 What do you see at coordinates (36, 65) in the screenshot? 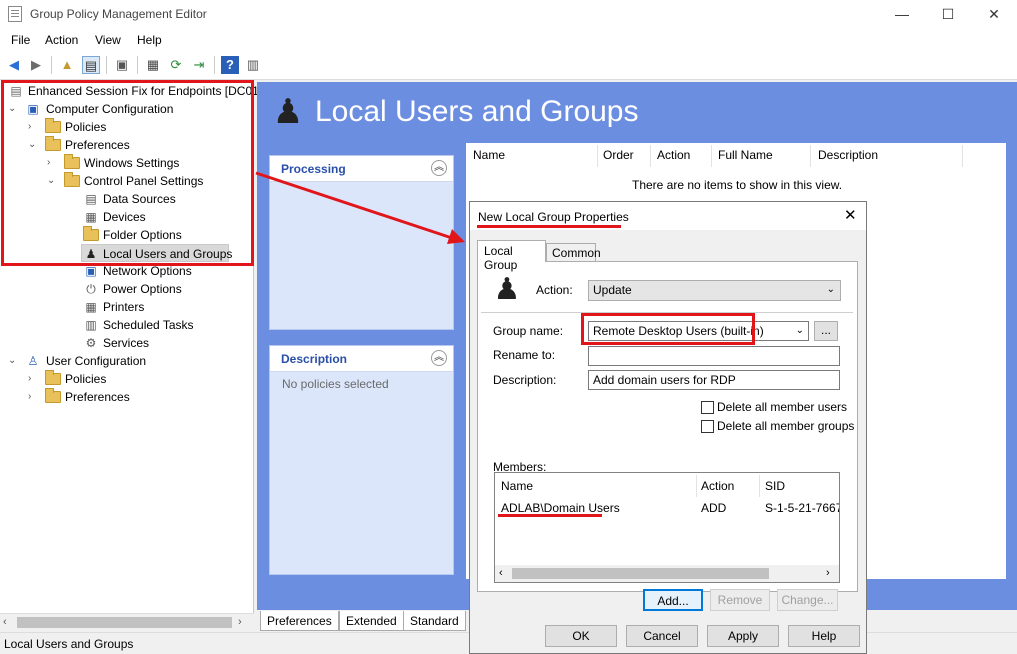
I see `forward-icon: ▶` at bounding box center [36, 65].